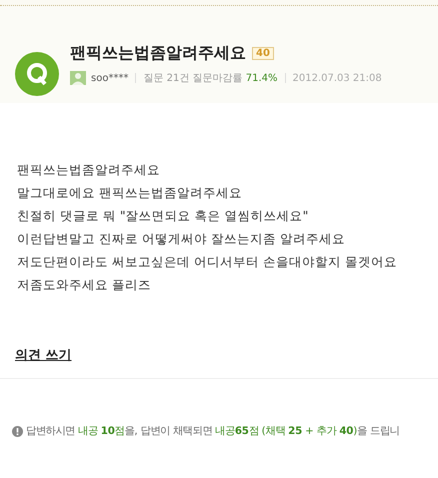 The height and width of the screenshot is (478, 438). Describe the element at coordinates (213, 431) in the screenshot. I see `reward-notice: 답변하시면 내공 10점을, 답변이 채택되면 내공65점 (채택 25 + 추가 40)을 드립니` at that location.